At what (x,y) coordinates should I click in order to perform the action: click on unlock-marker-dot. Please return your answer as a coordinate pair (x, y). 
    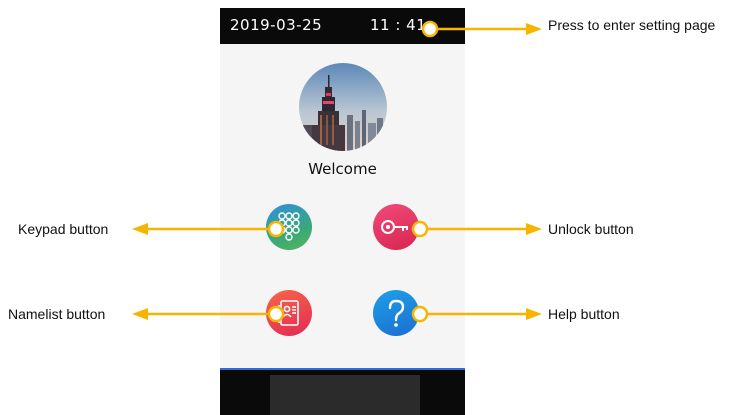
    Looking at the image, I should click on (420, 229).